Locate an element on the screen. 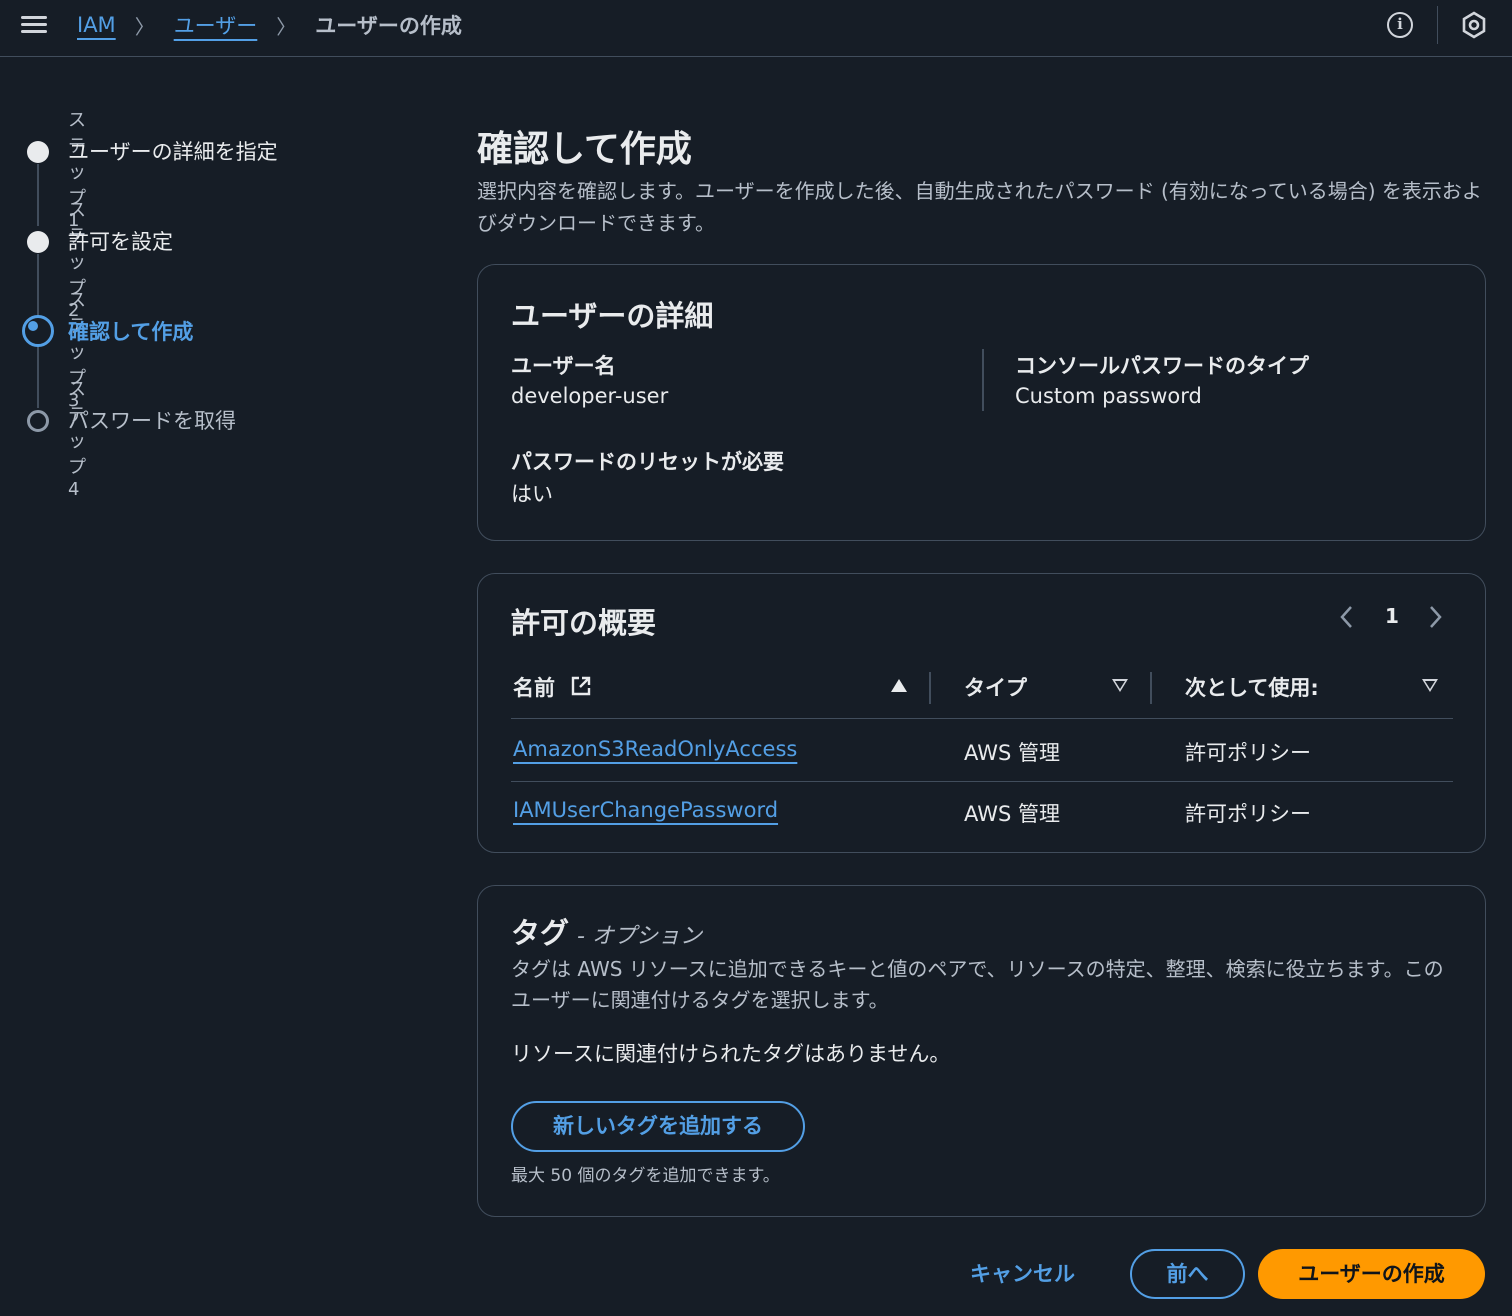  column-header-name-label: 名前 is located at coordinates (534, 688).